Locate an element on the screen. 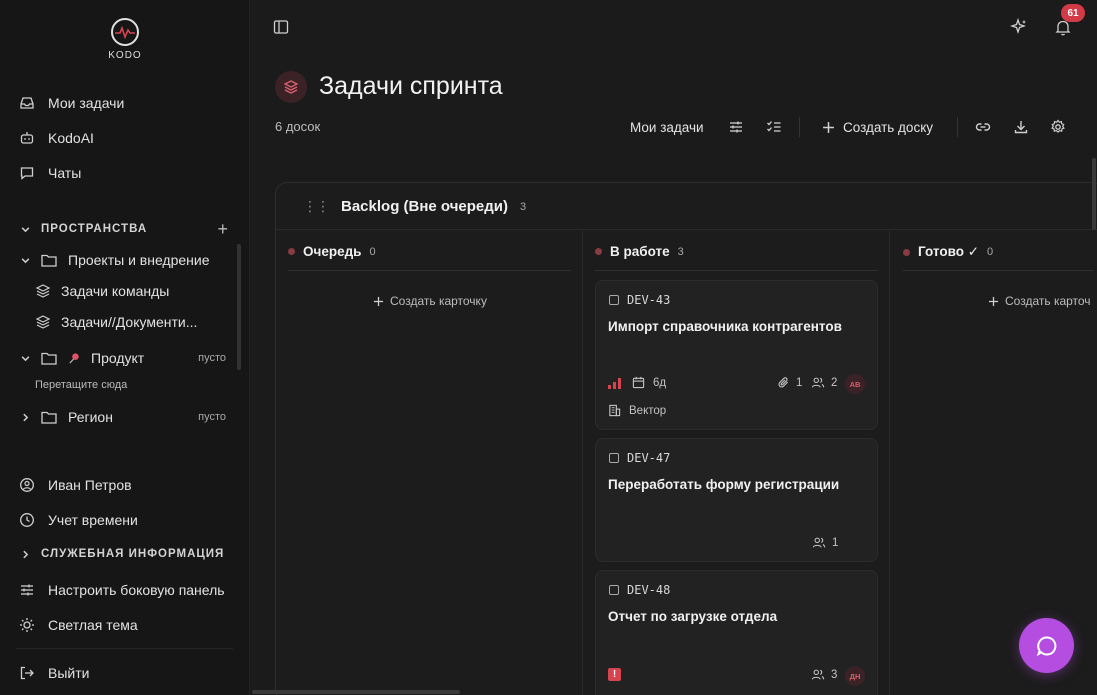  urgent-icon: ! is located at coordinates (614, 674).